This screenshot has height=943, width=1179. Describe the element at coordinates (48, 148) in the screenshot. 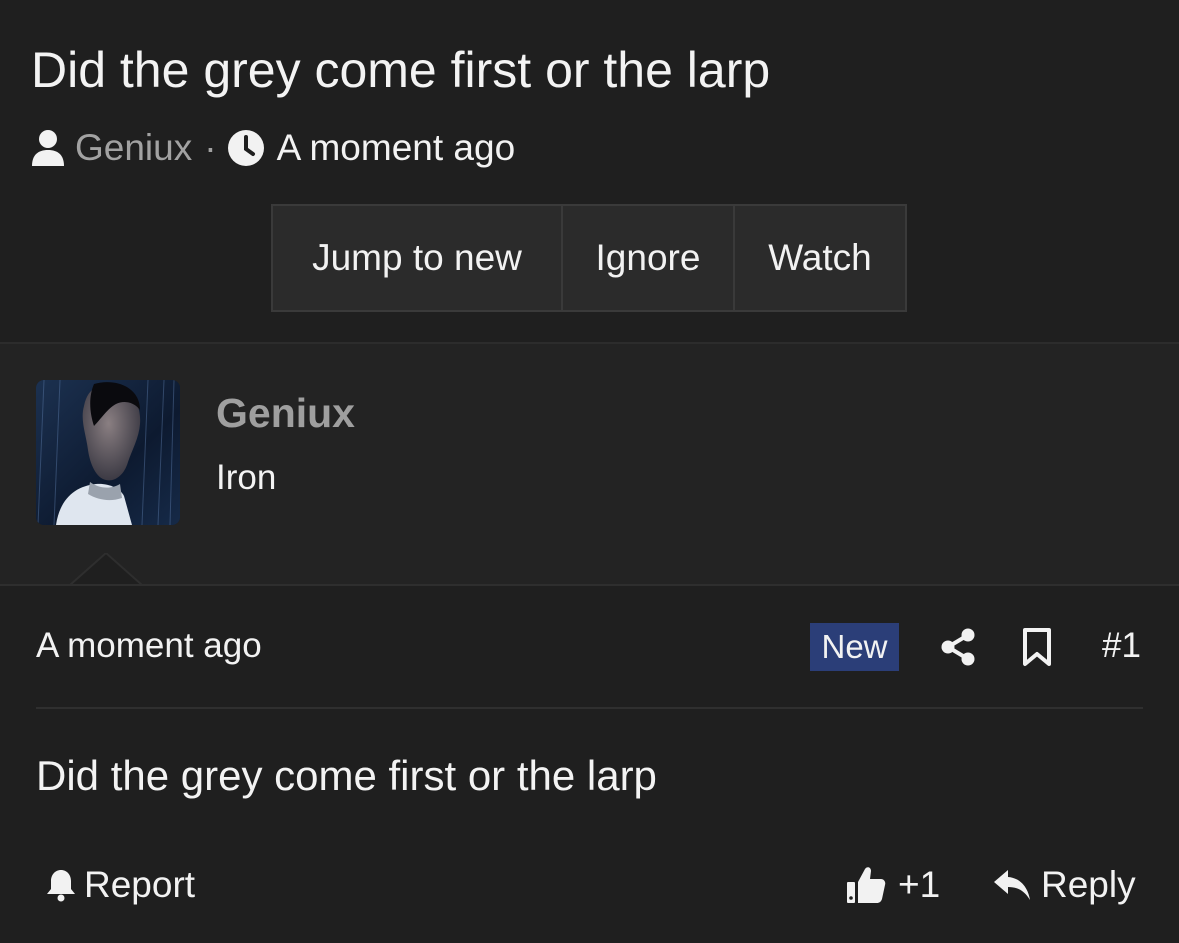

I see `user-icon` at that location.